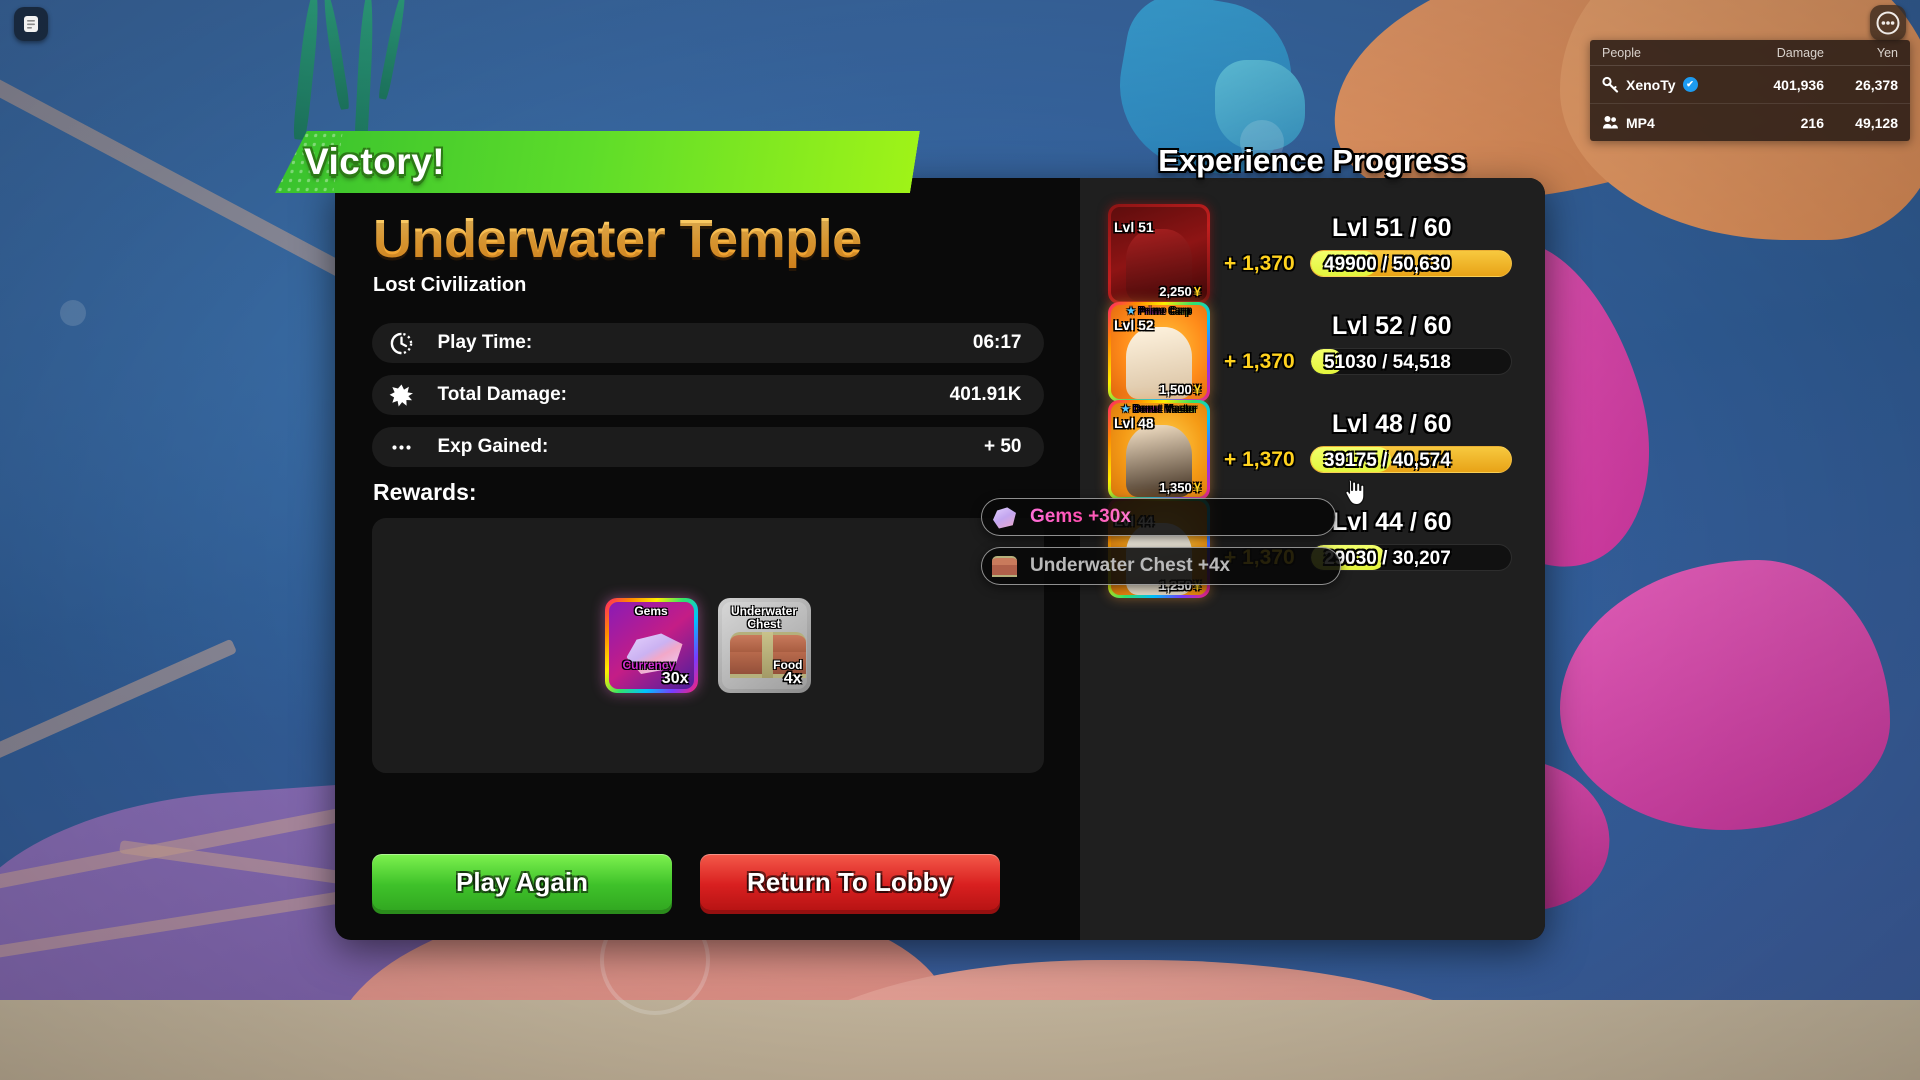 The width and height of the screenshot is (1920, 1080). I want to click on stat-value: + 50, so click(1002, 446).